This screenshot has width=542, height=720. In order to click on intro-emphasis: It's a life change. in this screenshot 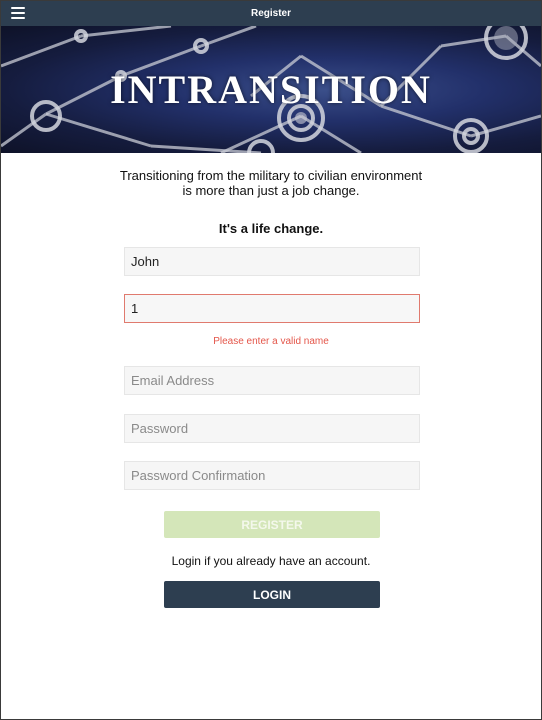, I will do `click(271, 228)`.